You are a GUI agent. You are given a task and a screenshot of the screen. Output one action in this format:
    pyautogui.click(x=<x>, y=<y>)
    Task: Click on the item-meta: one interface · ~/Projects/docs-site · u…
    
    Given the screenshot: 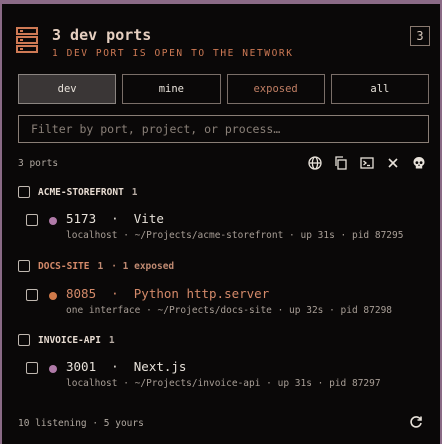 What is the action you would take?
    pyautogui.click(x=229, y=310)
    